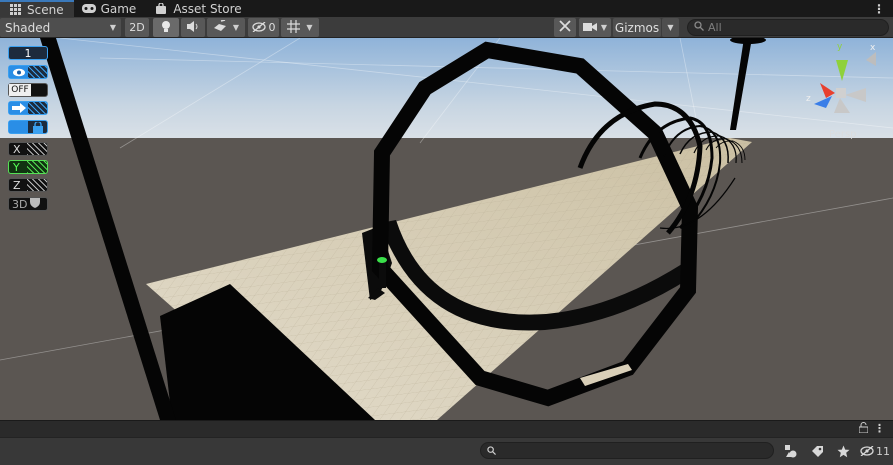 This screenshot has height=465, width=893. Describe the element at coordinates (446, 451) in the screenshot. I see `hierarchy-toolbar: 11` at that location.